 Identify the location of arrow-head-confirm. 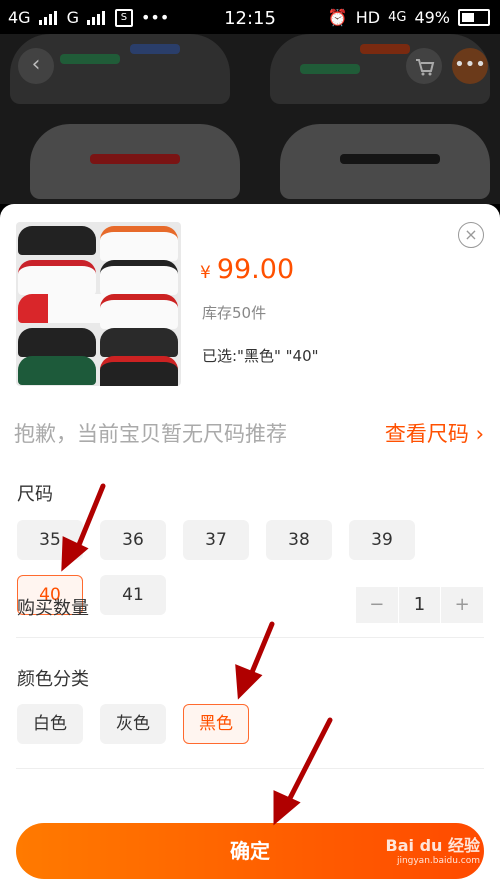
(287, 808).